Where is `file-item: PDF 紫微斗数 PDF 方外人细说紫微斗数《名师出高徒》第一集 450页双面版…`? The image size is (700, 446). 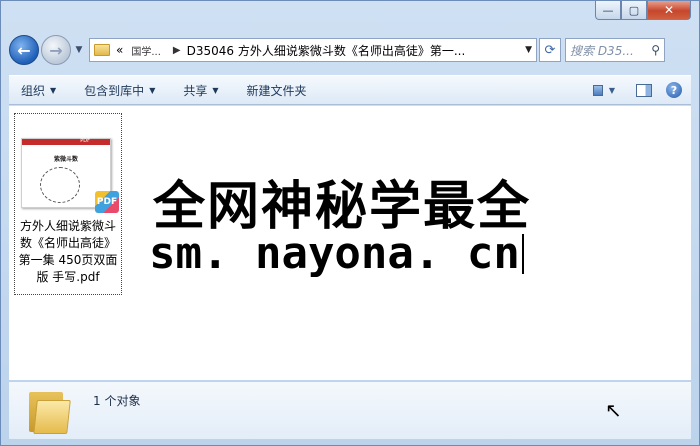 file-item: PDF 紫微斗数 PDF 方外人细说紫微斗数《名师出高徒》第一集 450页双面版… is located at coordinates (68, 204).